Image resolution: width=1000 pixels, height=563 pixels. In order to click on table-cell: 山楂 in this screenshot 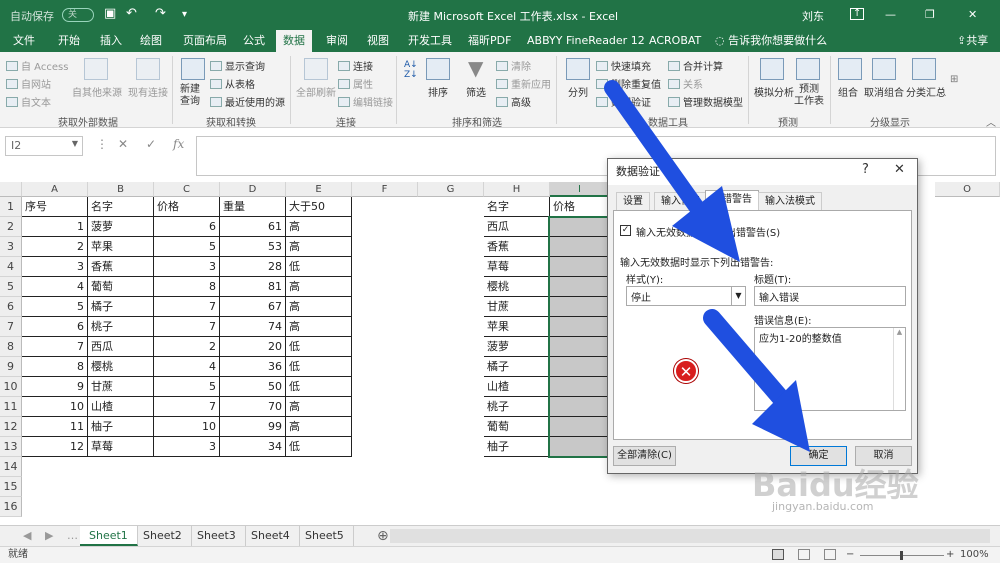, I will do `click(121, 407)`.